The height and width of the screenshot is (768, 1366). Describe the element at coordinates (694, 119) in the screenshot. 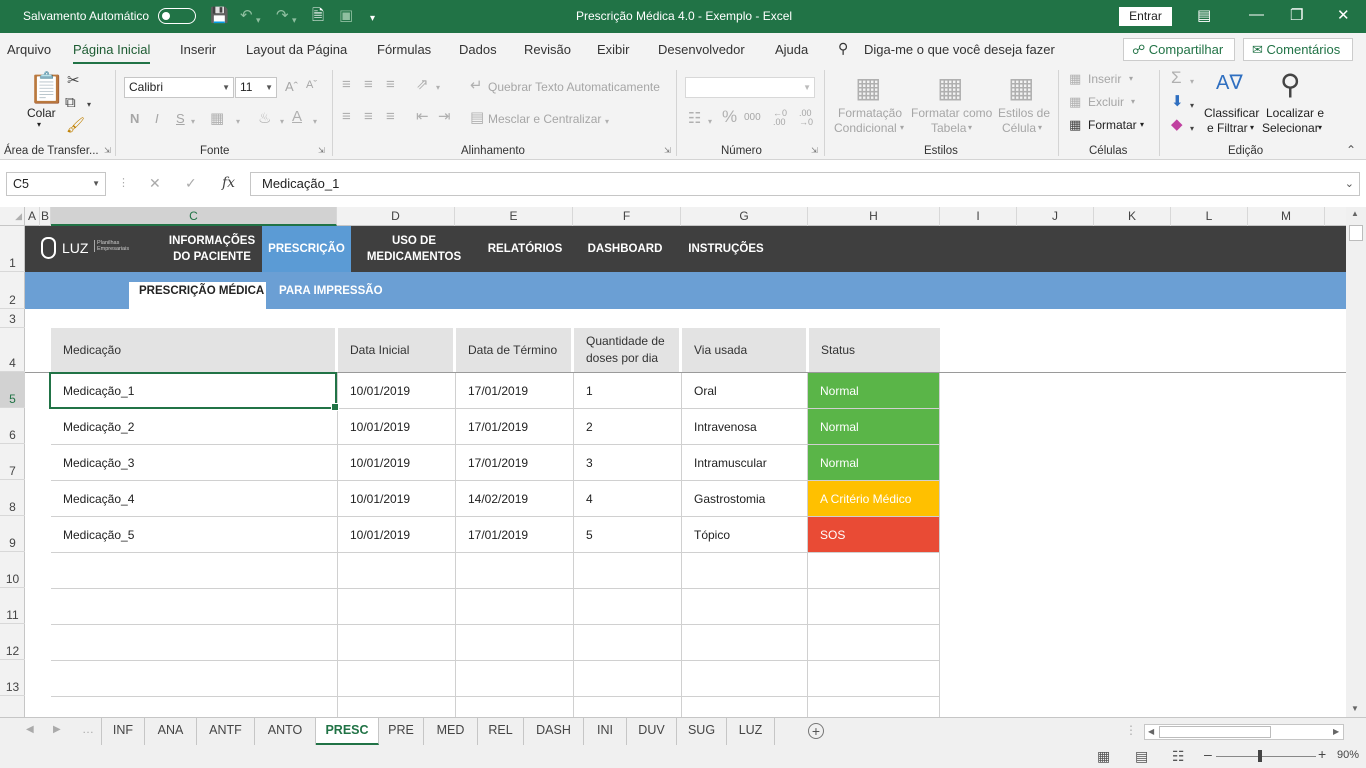

I see `accounting-format-icon: ☷` at that location.